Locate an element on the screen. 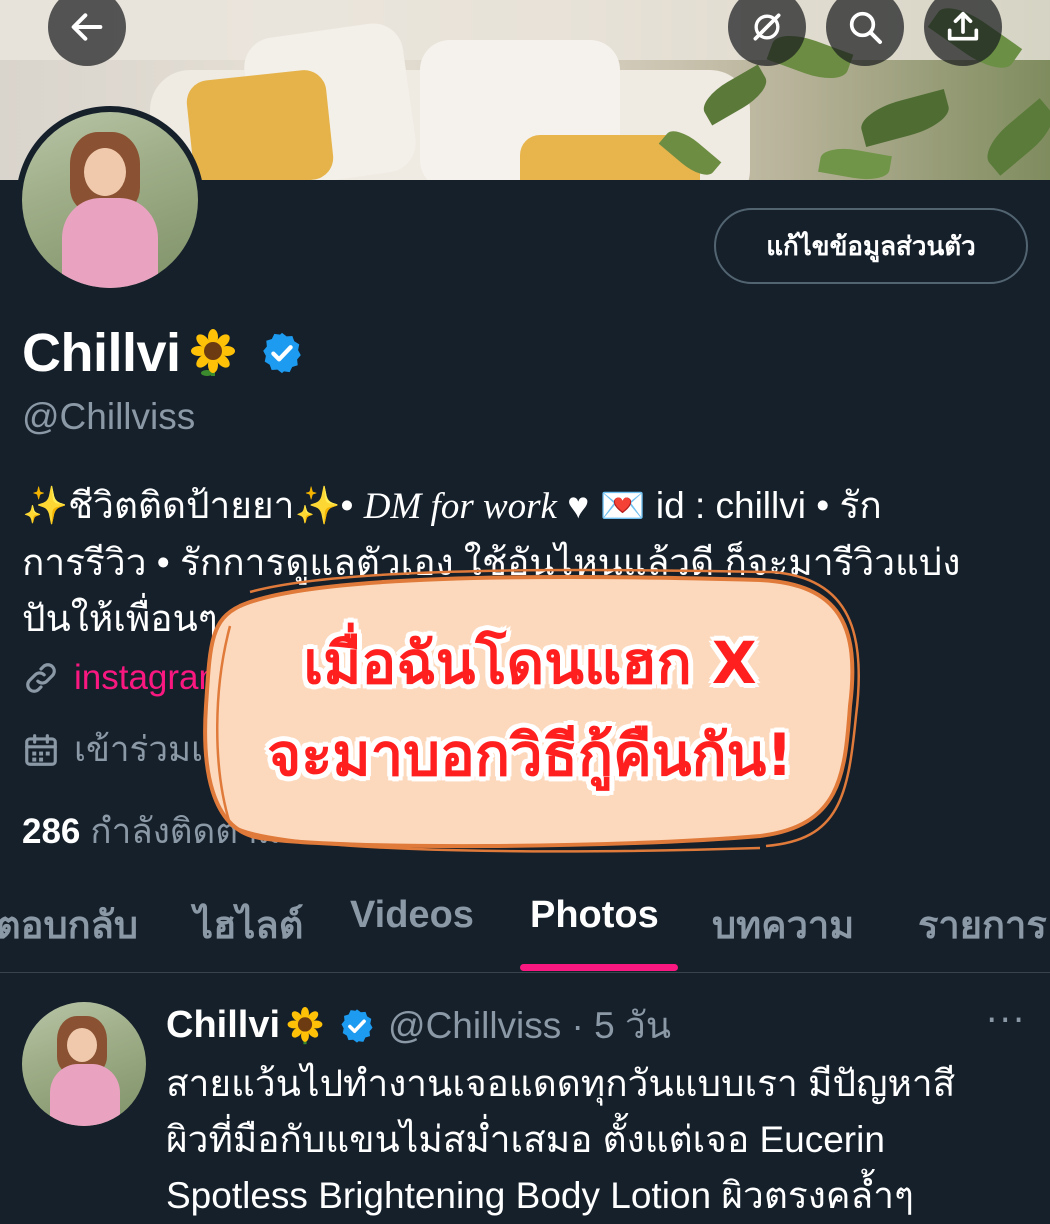 This screenshot has height=1224, width=1050. tweet-author-name: Chillvi is located at coordinates (223, 1025).